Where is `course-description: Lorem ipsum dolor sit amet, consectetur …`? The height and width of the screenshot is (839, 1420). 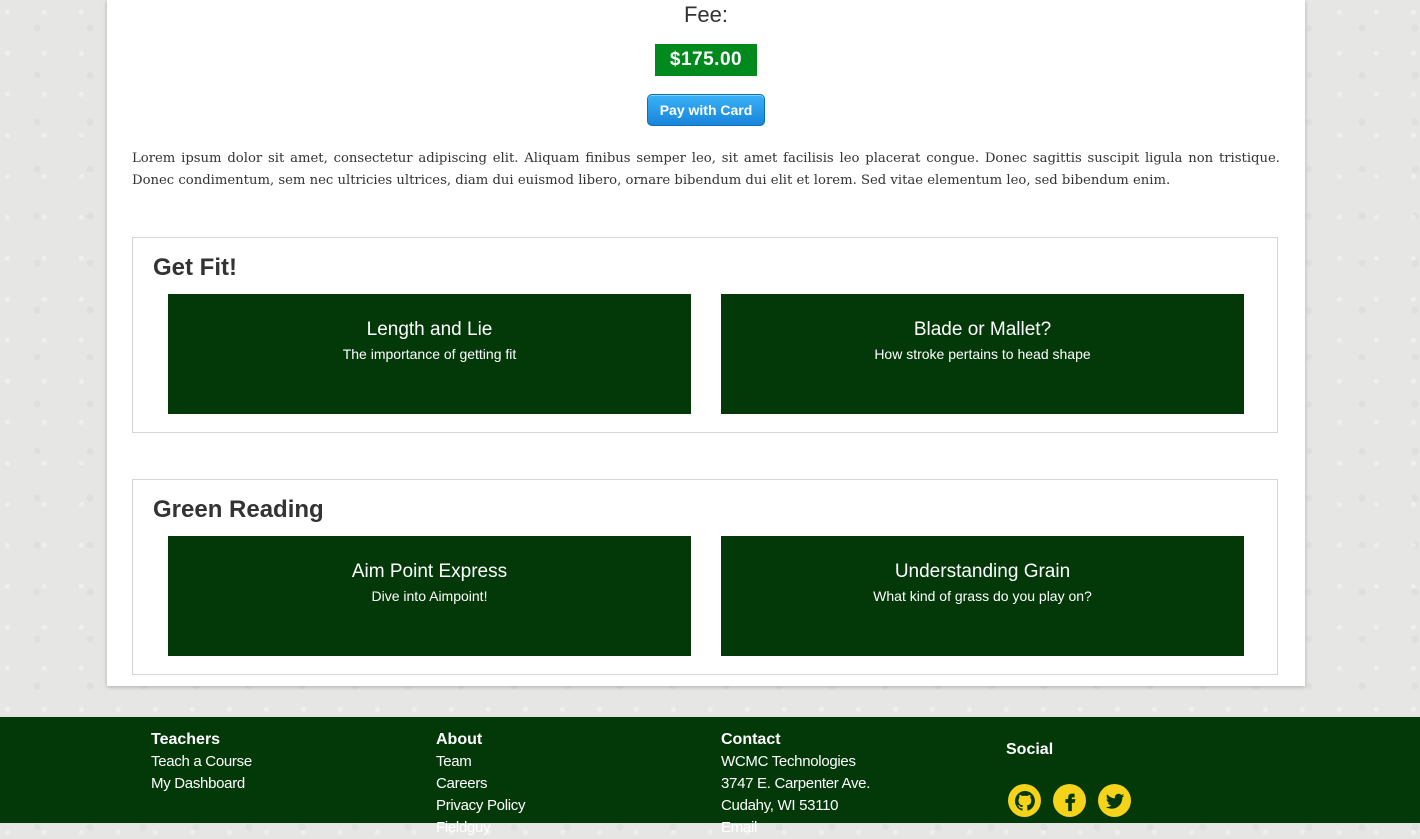
course-description: Lorem ipsum dolor sit amet, consectetur … is located at coordinates (706, 169).